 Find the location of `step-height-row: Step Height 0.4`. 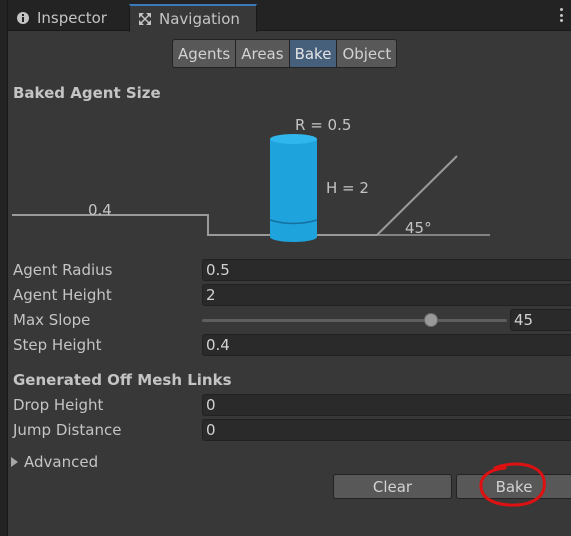

step-height-row: Step Height 0.4 is located at coordinates (292, 345).